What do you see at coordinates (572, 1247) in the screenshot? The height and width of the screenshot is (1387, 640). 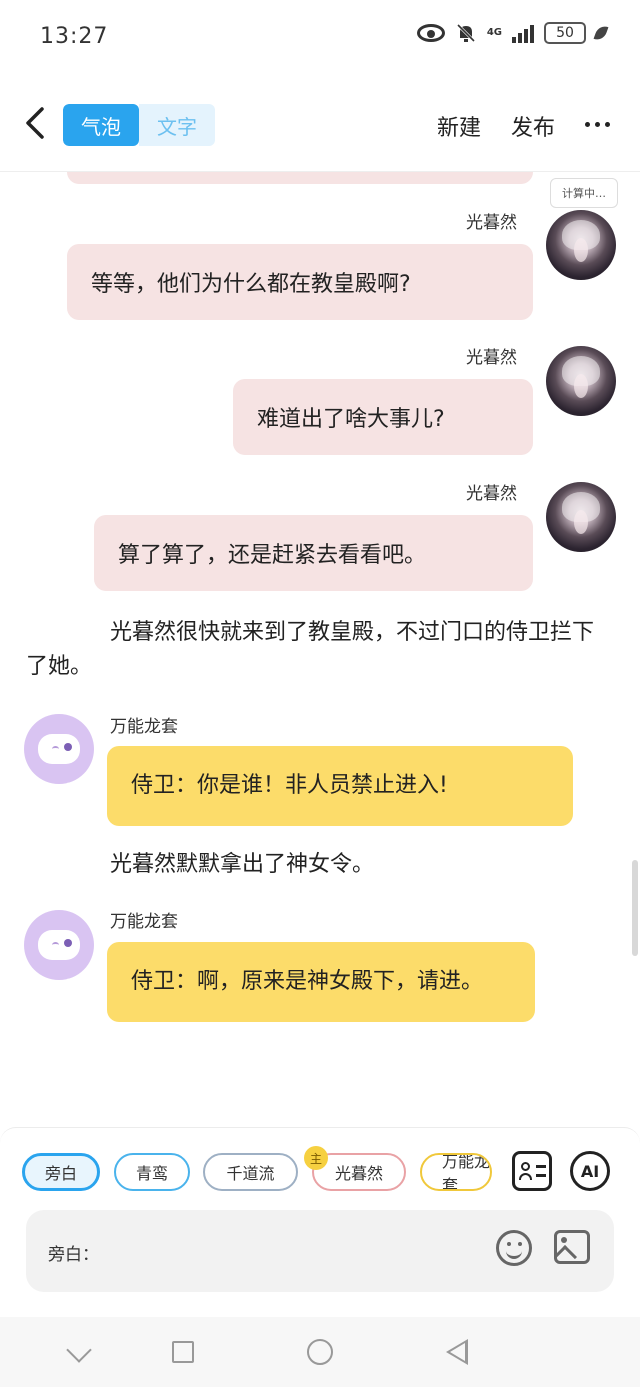 I see `image-icon` at bounding box center [572, 1247].